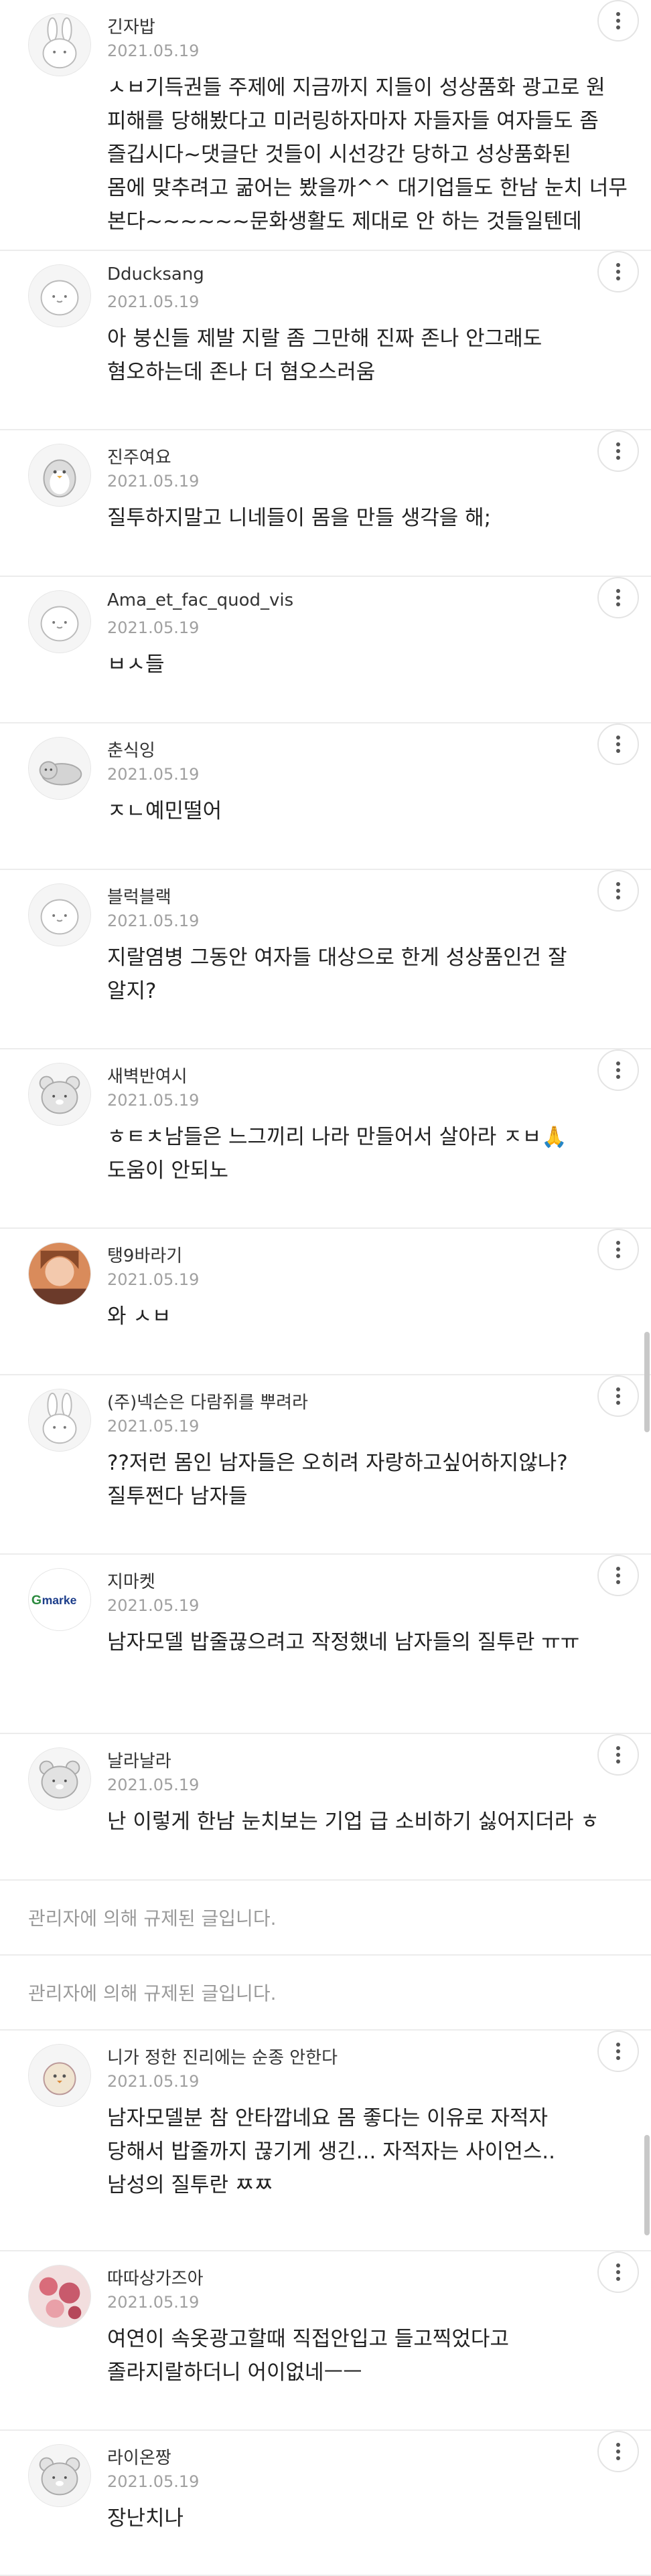  Describe the element at coordinates (139, 895) in the screenshot. I see `comment-username: 블럭블랙` at that location.